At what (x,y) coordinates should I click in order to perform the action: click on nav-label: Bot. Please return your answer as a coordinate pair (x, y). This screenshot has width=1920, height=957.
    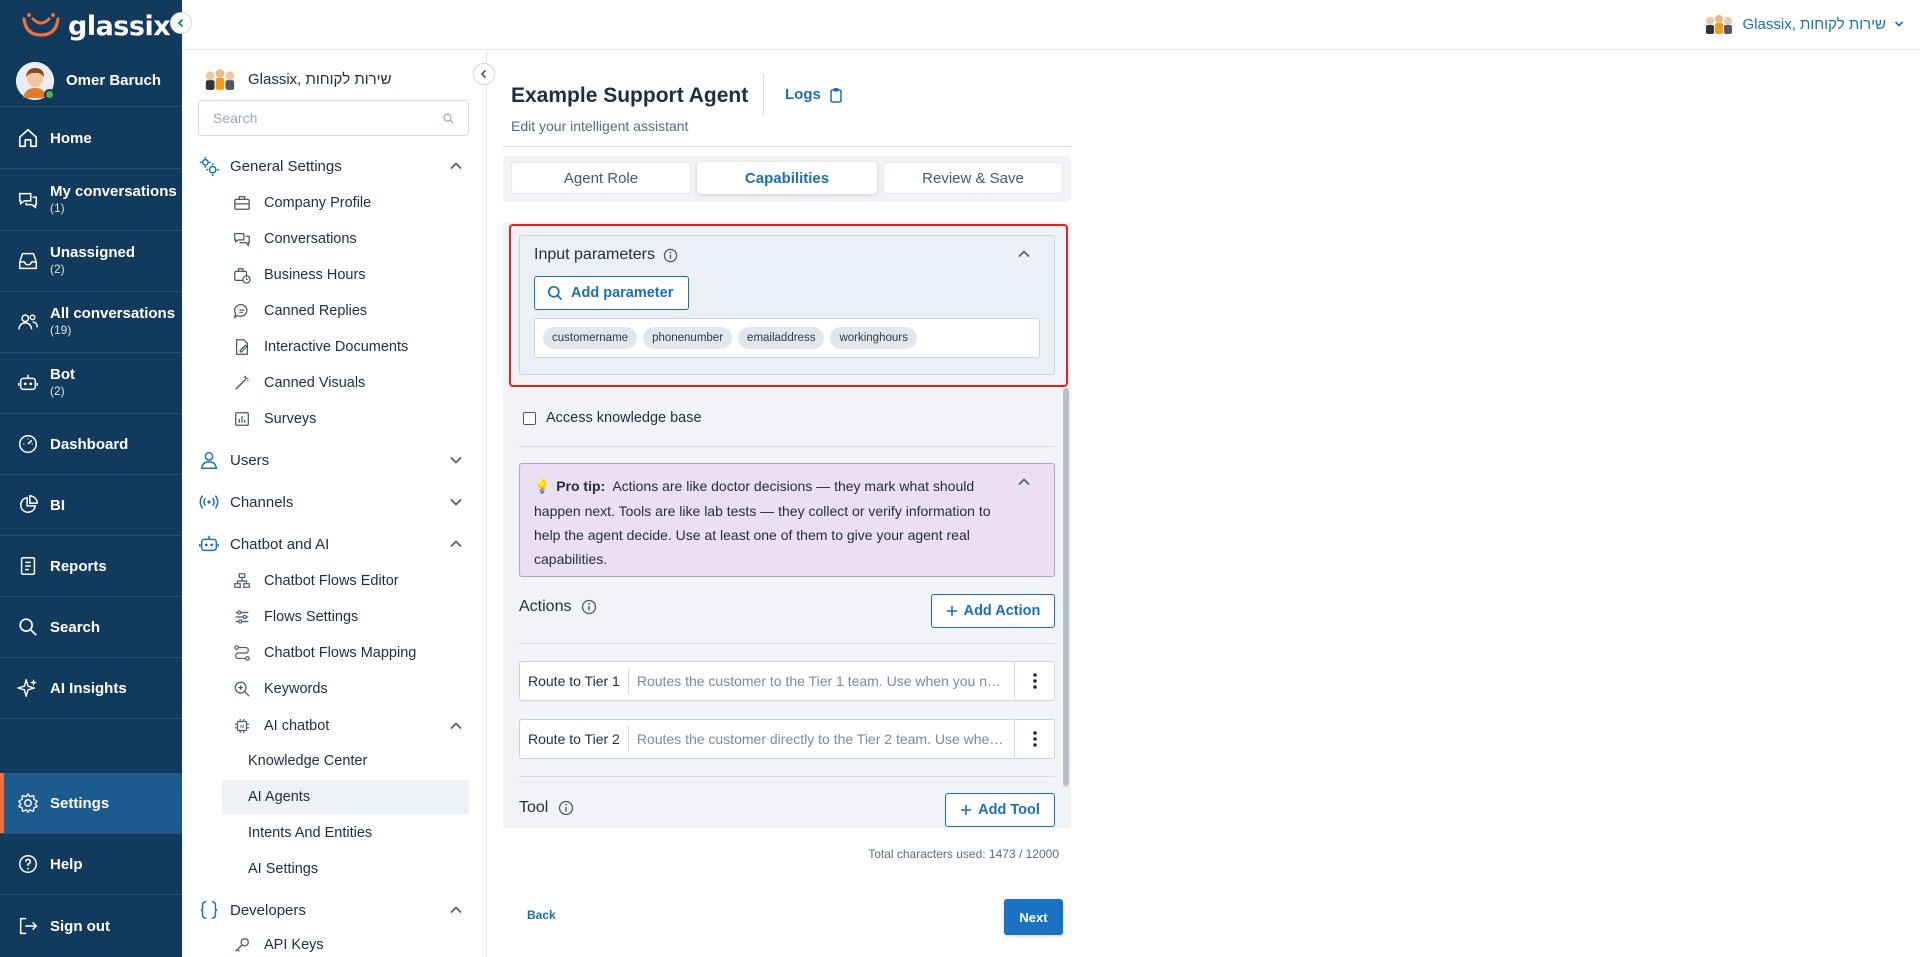
    Looking at the image, I should click on (62, 374).